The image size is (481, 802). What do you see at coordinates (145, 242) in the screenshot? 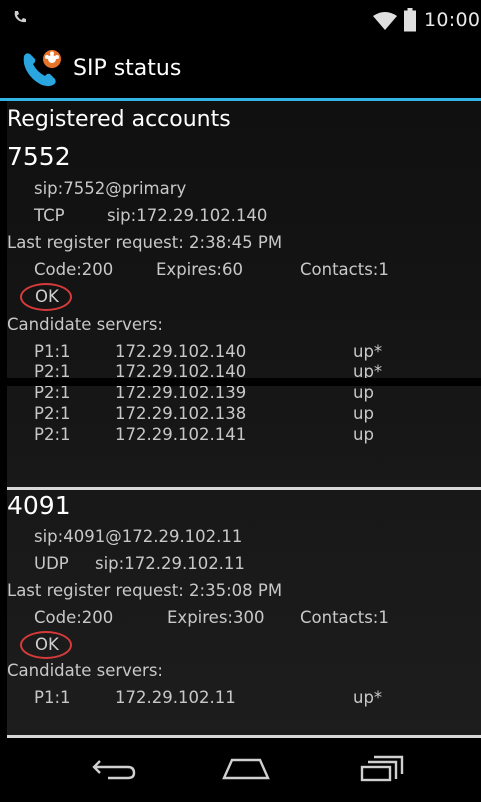
I see `last-register-request: Last register request: 2:38:45 PM` at bounding box center [145, 242].